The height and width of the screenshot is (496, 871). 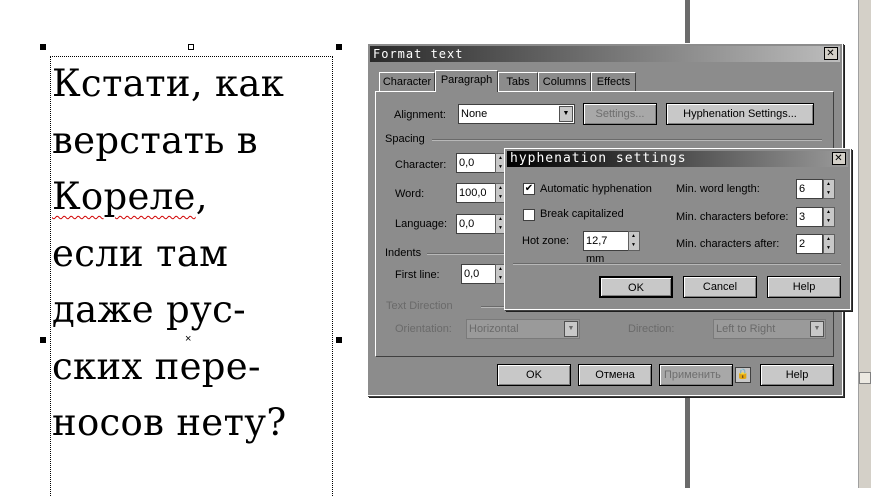 What do you see at coordinates (864, 244) in the screenshot?
I see `vertical-scrollbar` at bounding box center [864, 244].